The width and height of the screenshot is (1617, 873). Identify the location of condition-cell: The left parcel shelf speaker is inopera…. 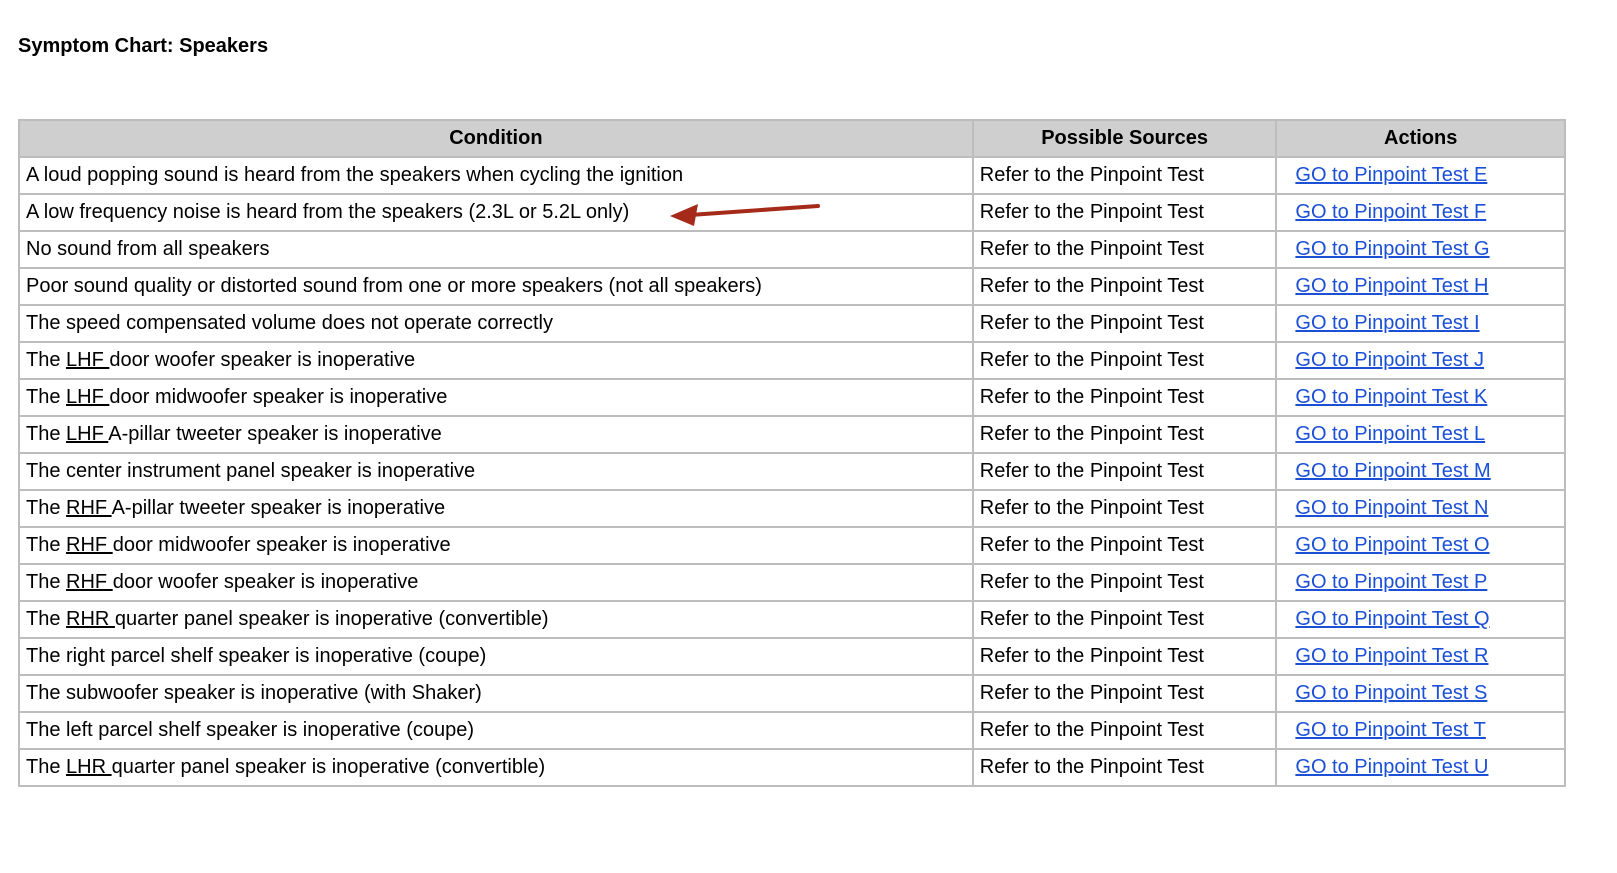
(497, 731).